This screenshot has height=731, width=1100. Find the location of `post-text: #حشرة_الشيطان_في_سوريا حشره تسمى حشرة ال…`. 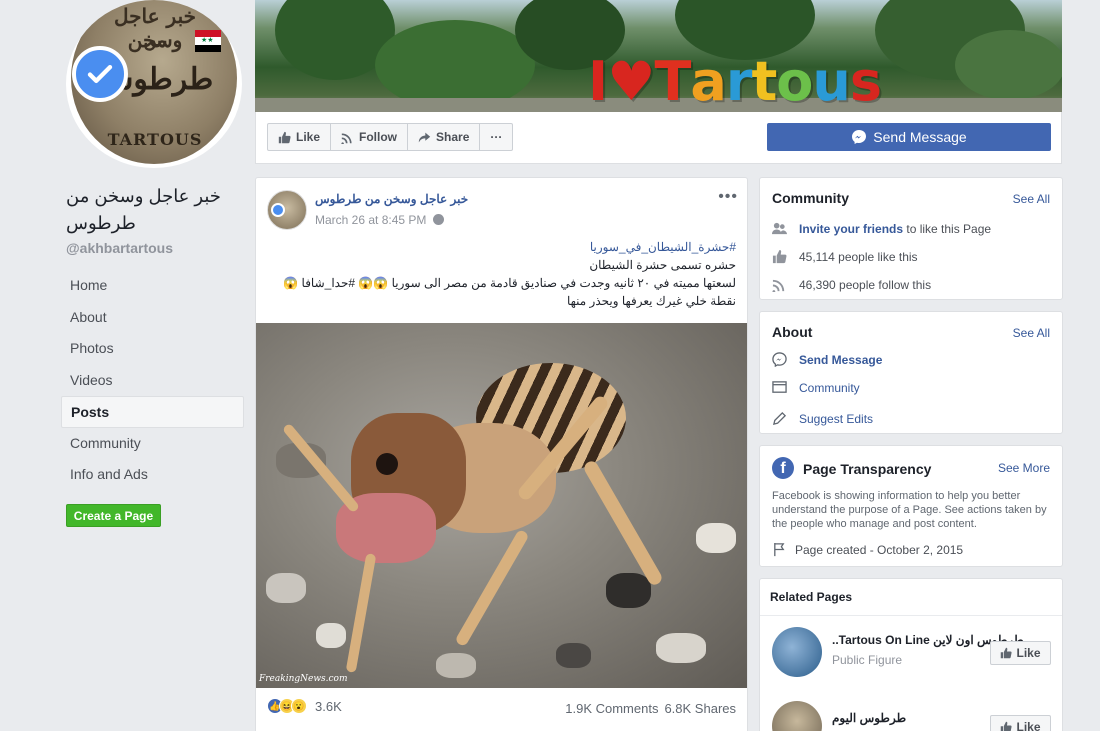

post-text: #حشرة_الشيطان_في_سوريا حشره تسمى حشرة ال… is located at coordinates (506, 274).